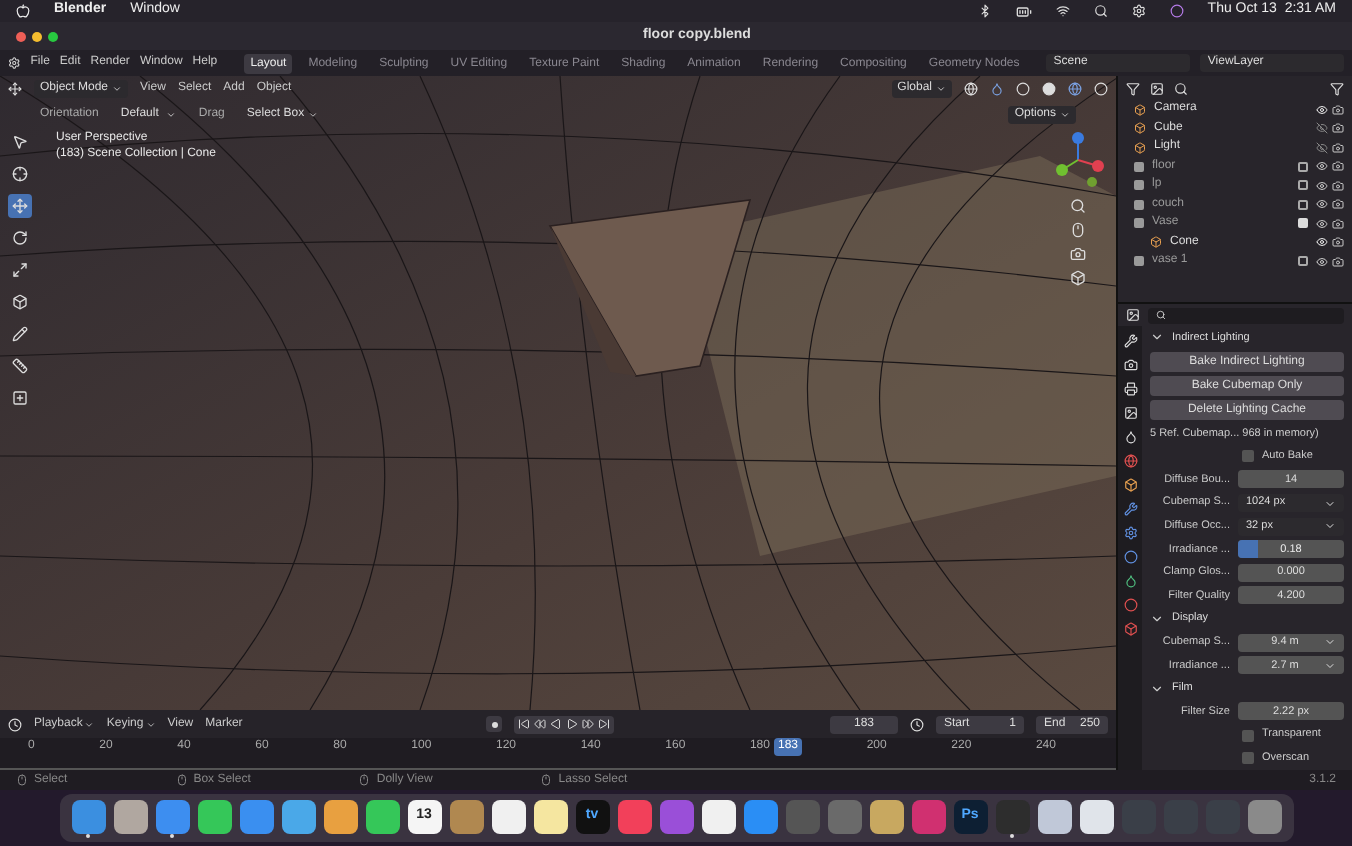 Image resolution: width=1352 pixels, height=846 pixels. Describe the element at coordinates (556, 724) in the screenshot. I see `play-reverse-icon` at that location.